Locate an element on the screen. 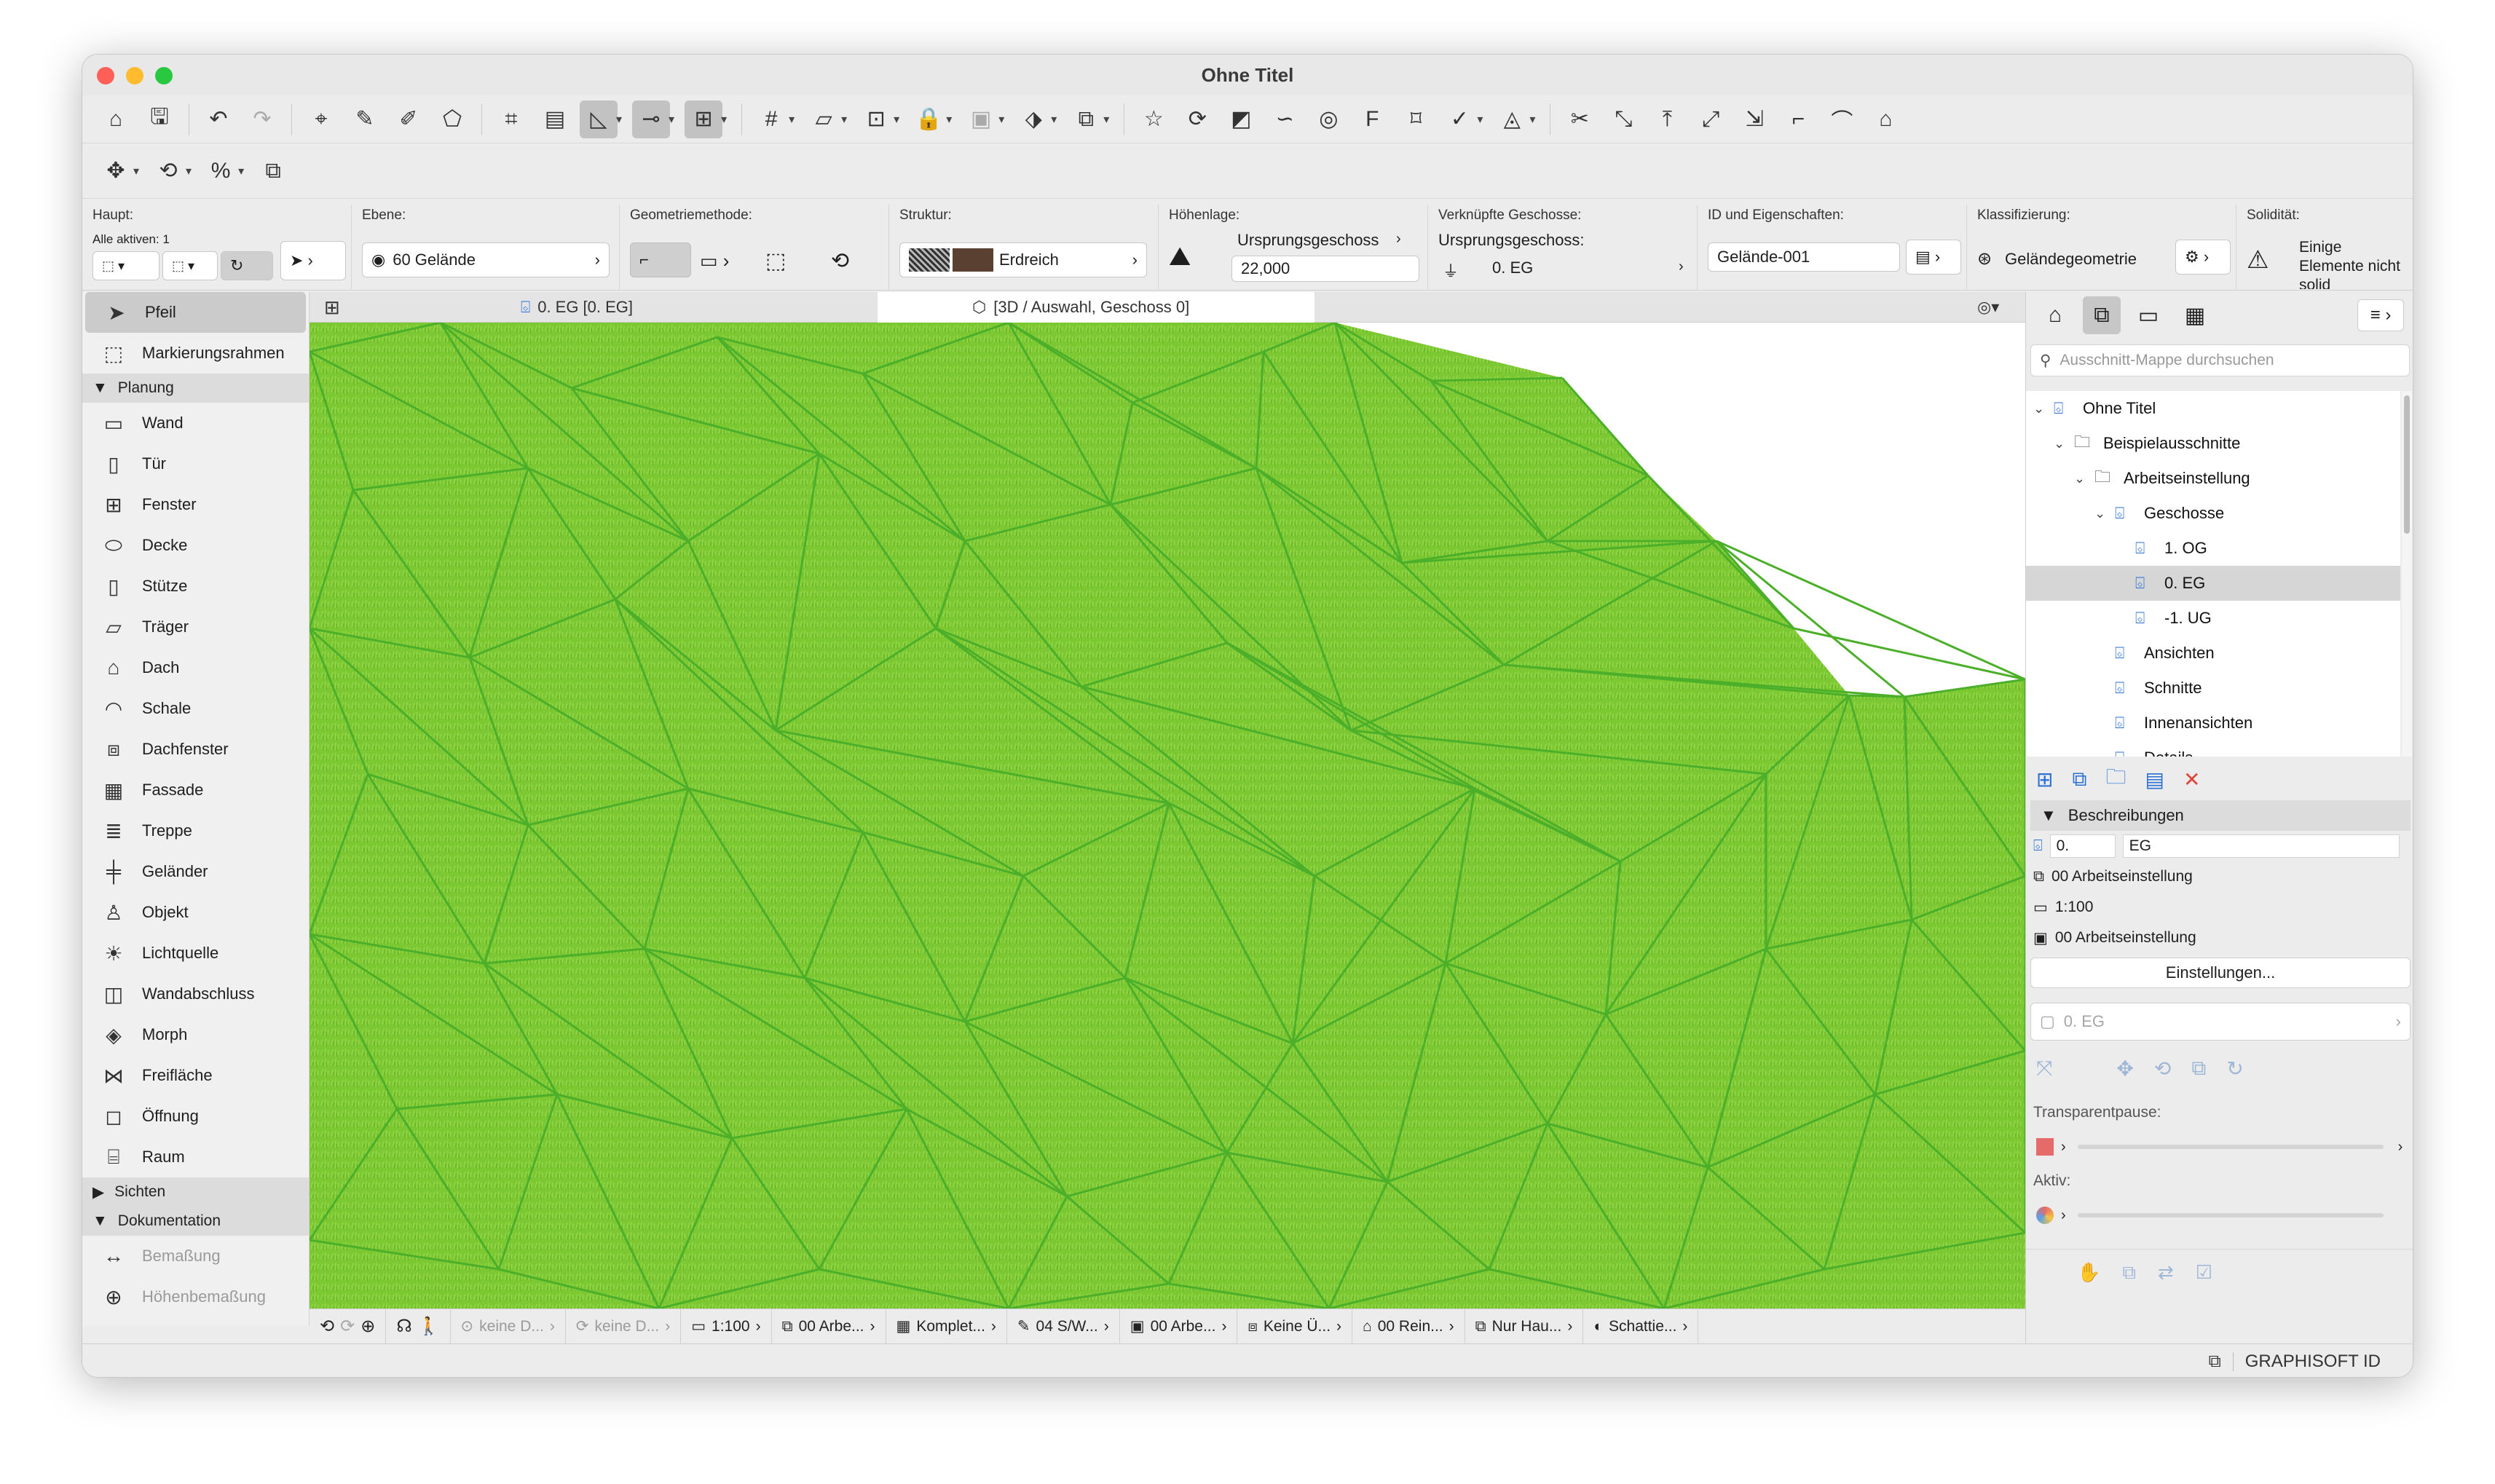 This screenshot has height=1484, width=2495. curve-icon: ⌒ is located at coordinates (1842, 119).